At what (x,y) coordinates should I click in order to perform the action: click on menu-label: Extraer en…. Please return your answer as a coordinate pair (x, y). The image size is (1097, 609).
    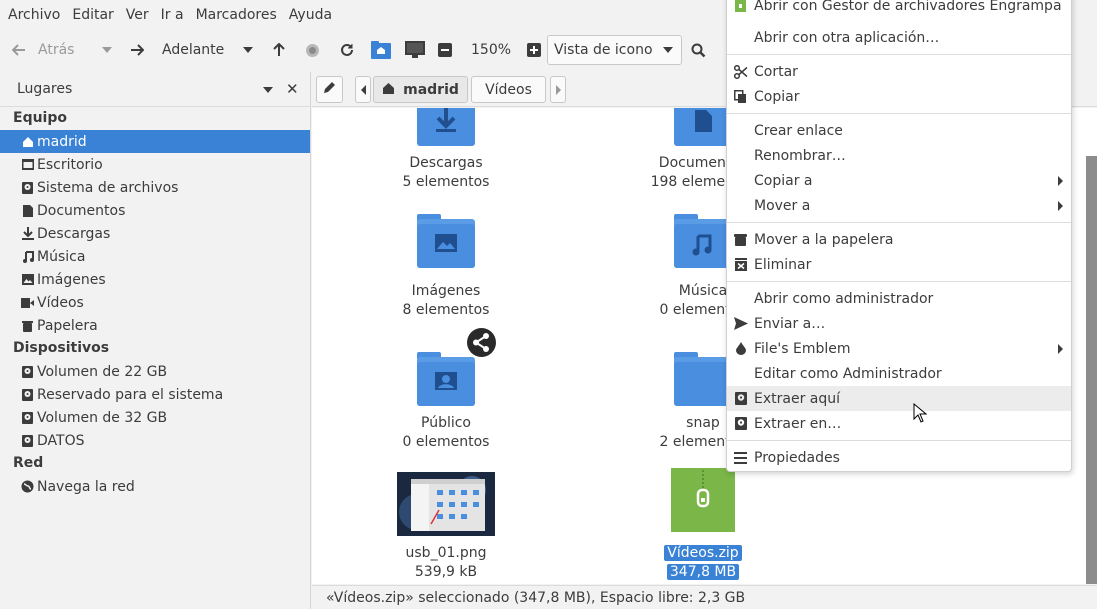
    Looking at the image, I should click on (798, 423).